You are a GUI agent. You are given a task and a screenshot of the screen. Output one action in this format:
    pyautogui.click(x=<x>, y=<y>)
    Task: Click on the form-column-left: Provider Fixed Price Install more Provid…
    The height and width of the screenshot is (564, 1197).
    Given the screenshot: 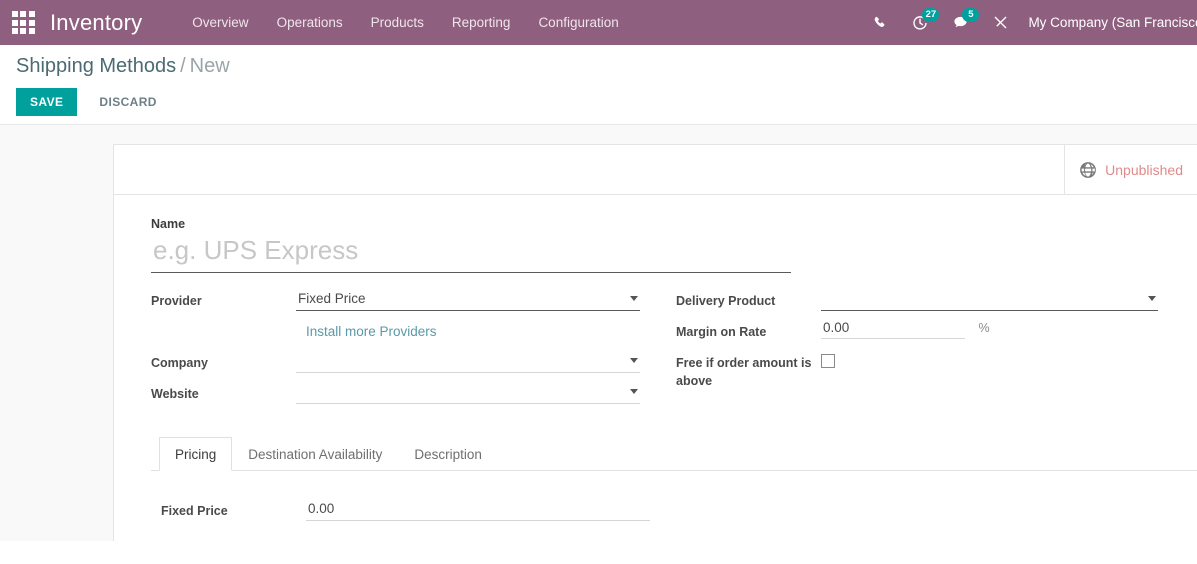 What is the action you would take?
    pyautogui.click(x=413, y=349)
    